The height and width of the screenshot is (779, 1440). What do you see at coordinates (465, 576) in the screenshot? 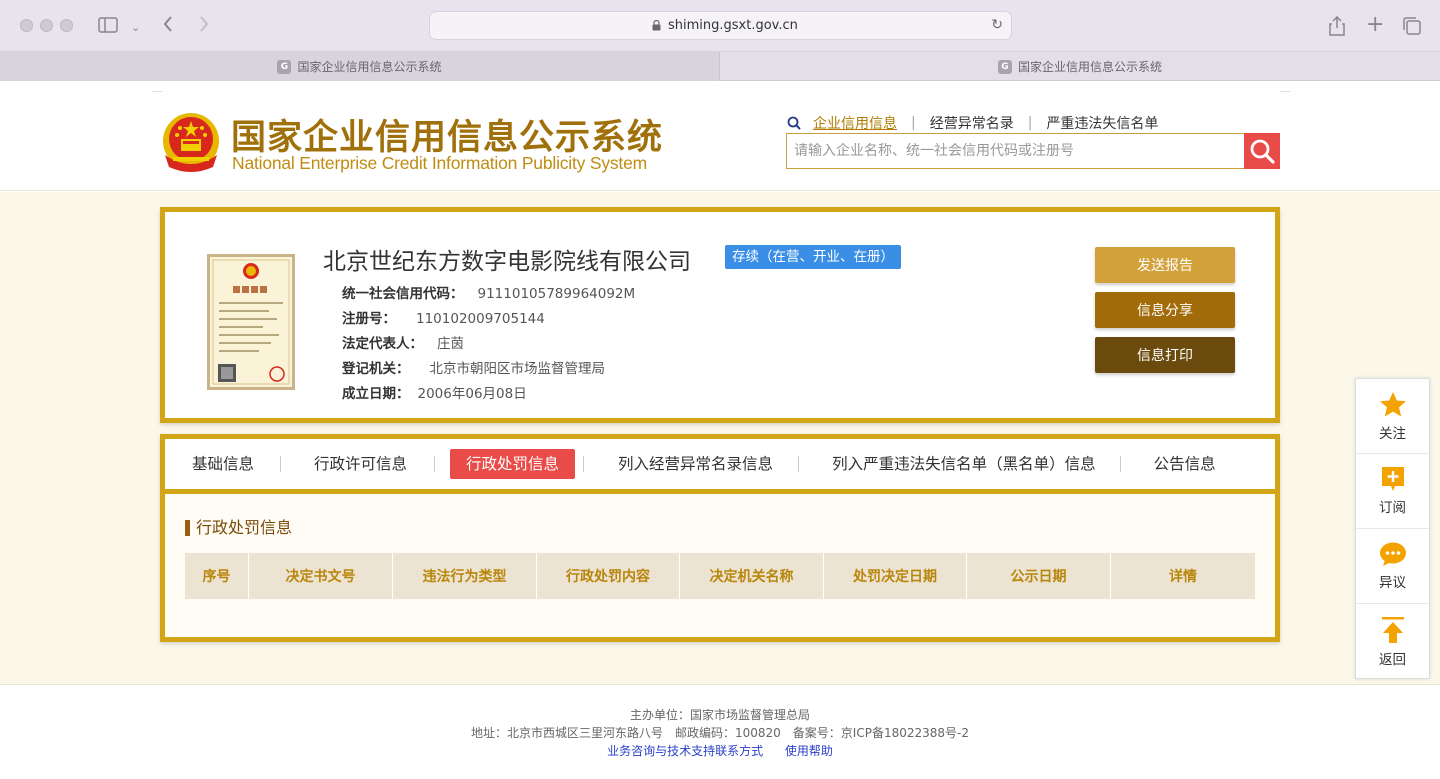
I see `column-header: 违法行为类型` at bounding box center [465, 576].